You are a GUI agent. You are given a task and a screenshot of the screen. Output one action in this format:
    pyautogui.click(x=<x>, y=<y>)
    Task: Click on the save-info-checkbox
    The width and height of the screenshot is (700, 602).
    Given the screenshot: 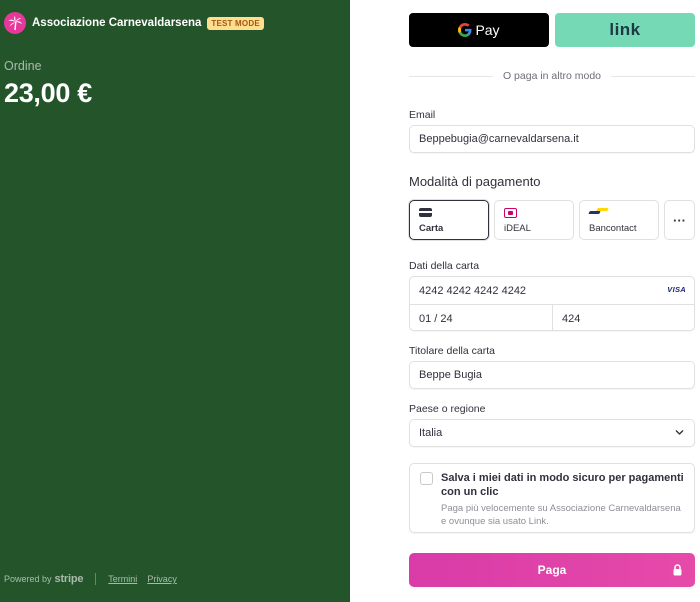 What is the action you would take?
    pyautogui.click(x=426, y=478)
    